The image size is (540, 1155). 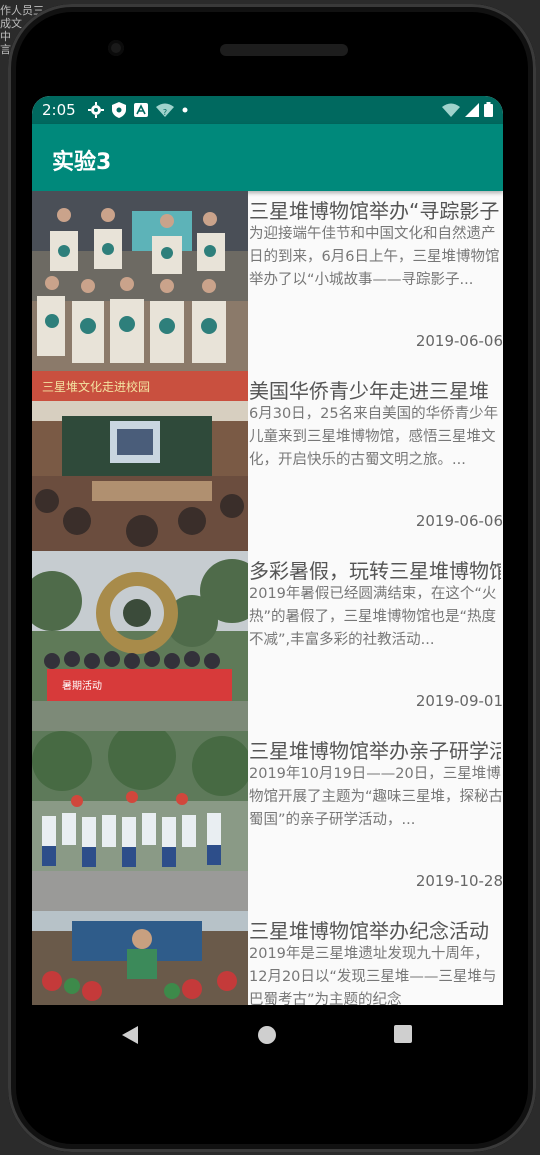 I want to click on news-title: 美国华侨青少年走进三星堆, so click(x=369, y=391).